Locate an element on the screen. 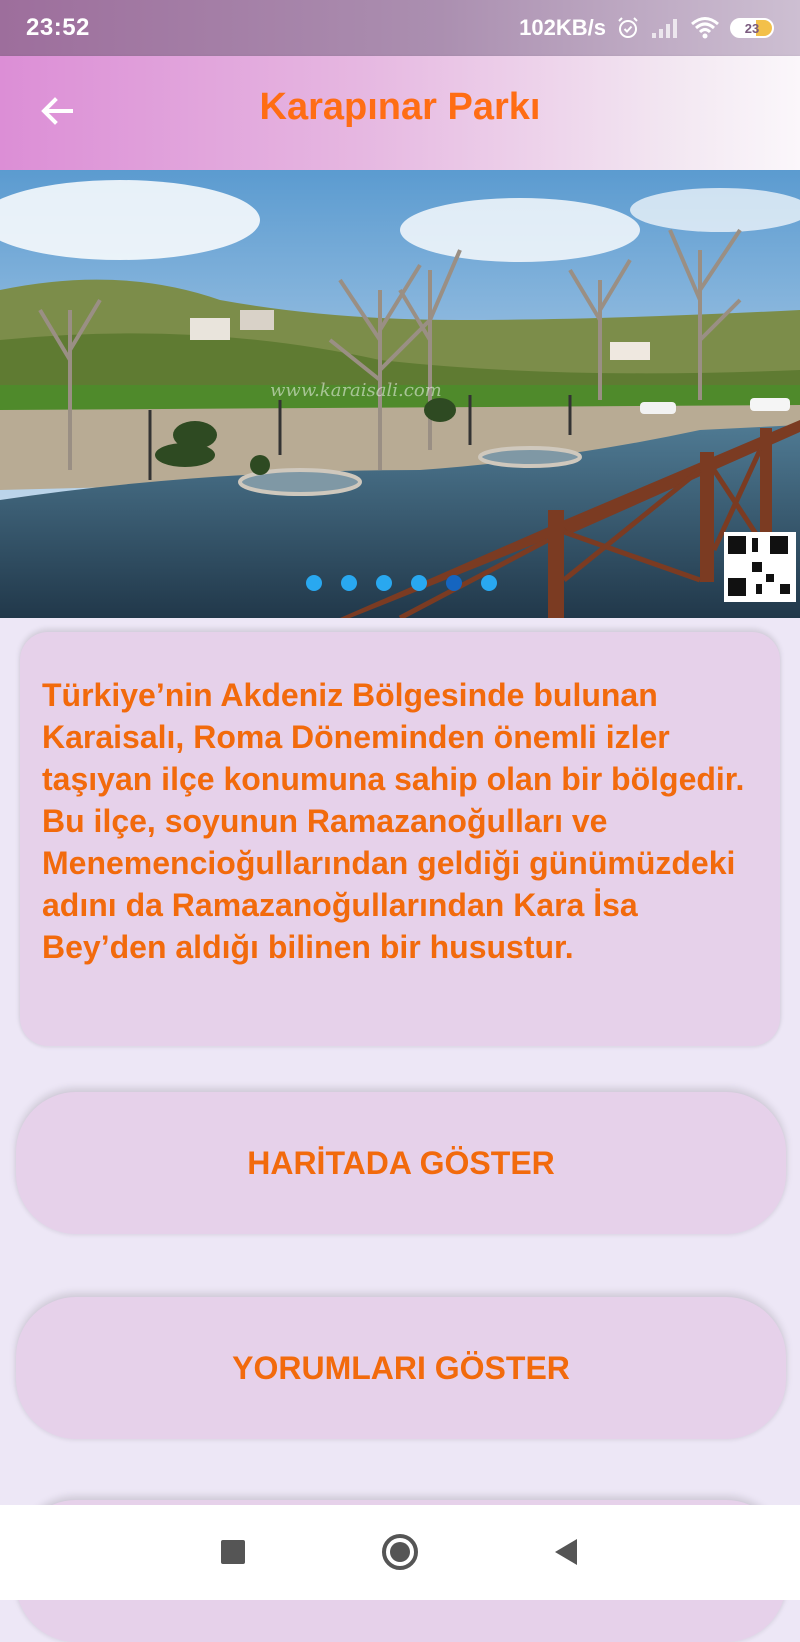 This screenshot has height=1642, width=800. triangle-back-icon is located at coordinates (566, 1552).